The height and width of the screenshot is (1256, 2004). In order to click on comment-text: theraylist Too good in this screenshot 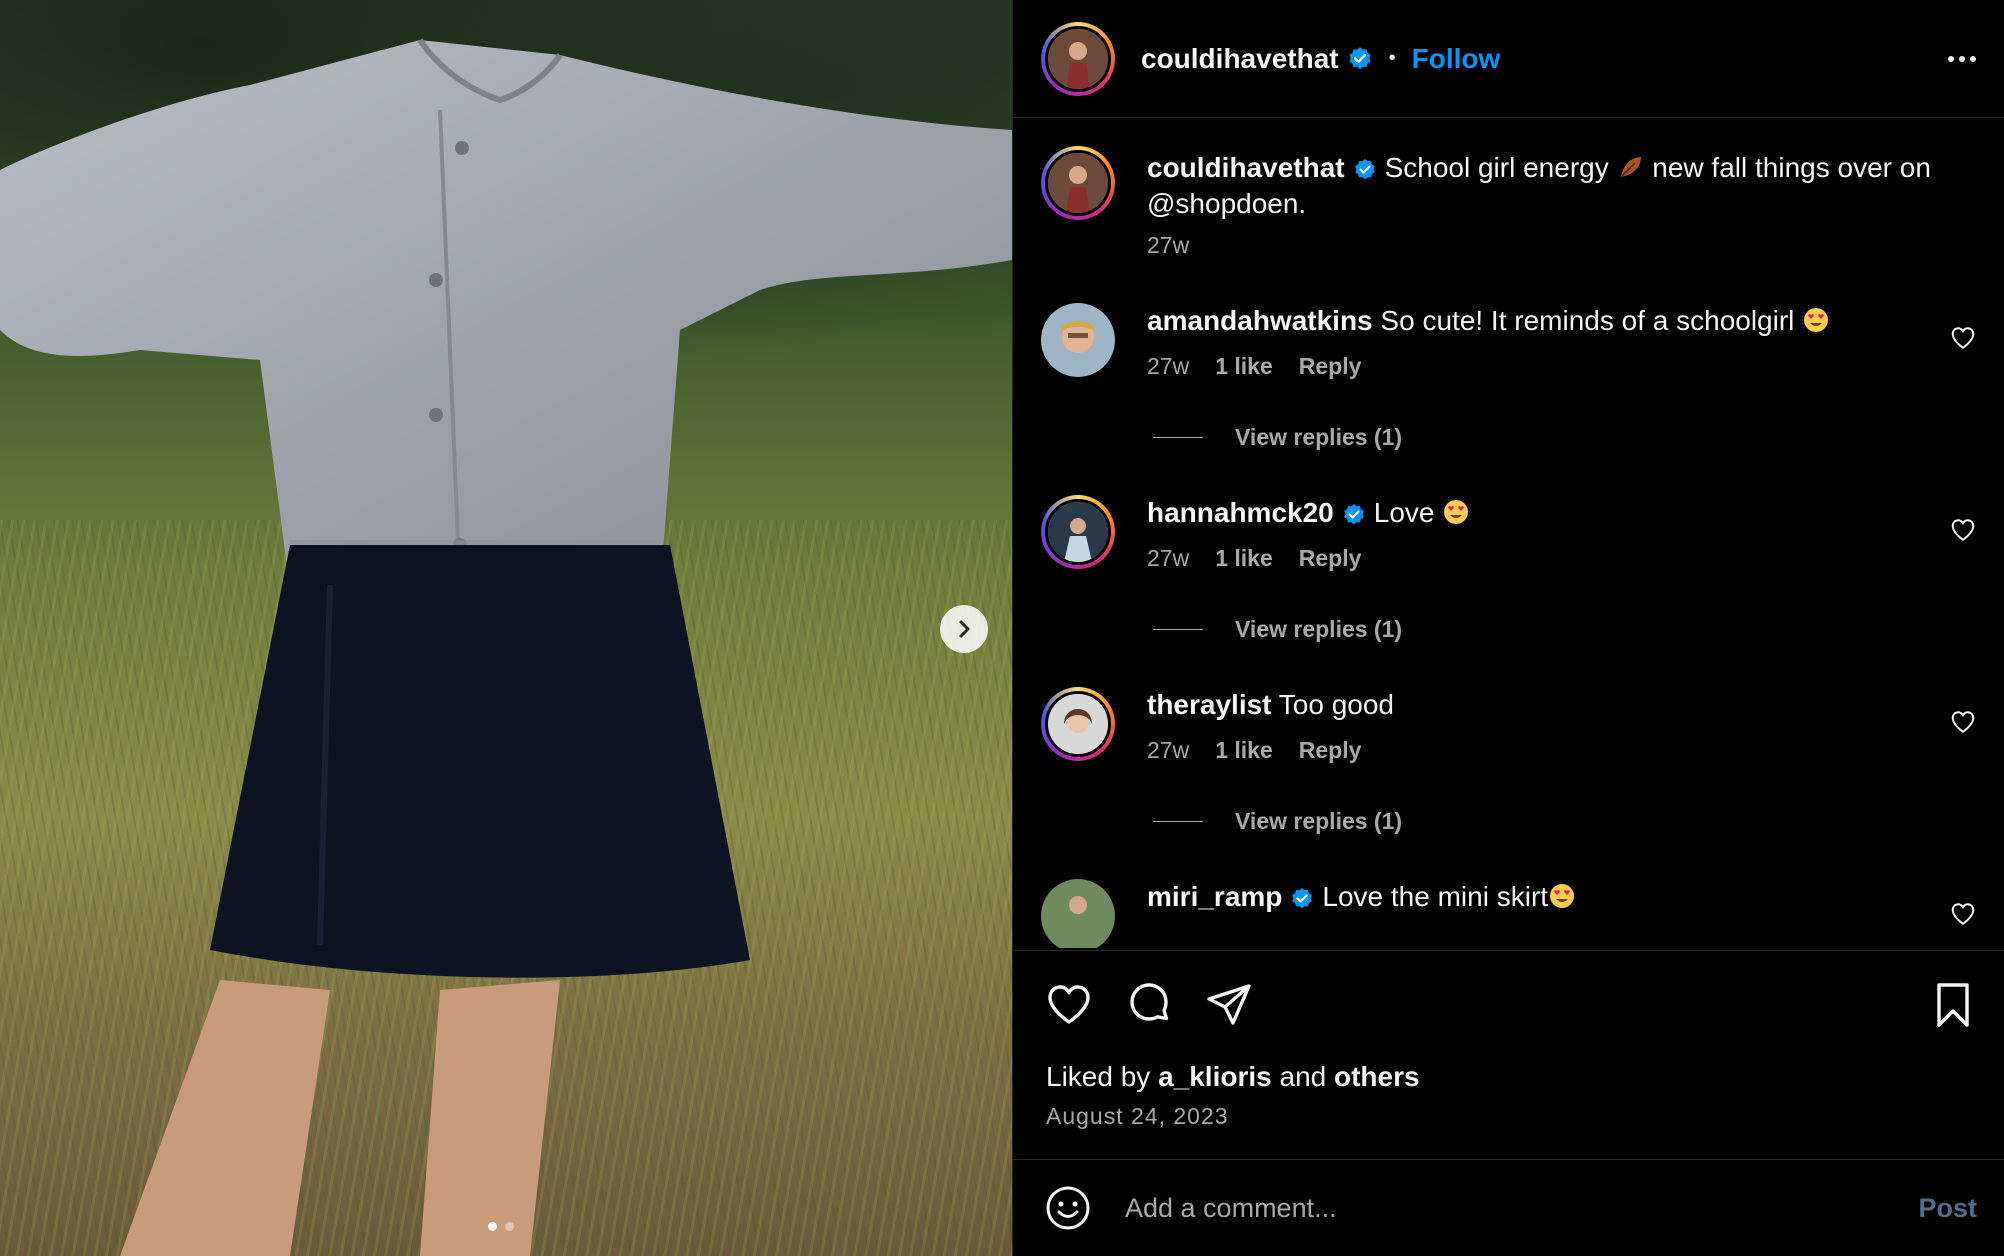, I will do `click(1561, 705)`.